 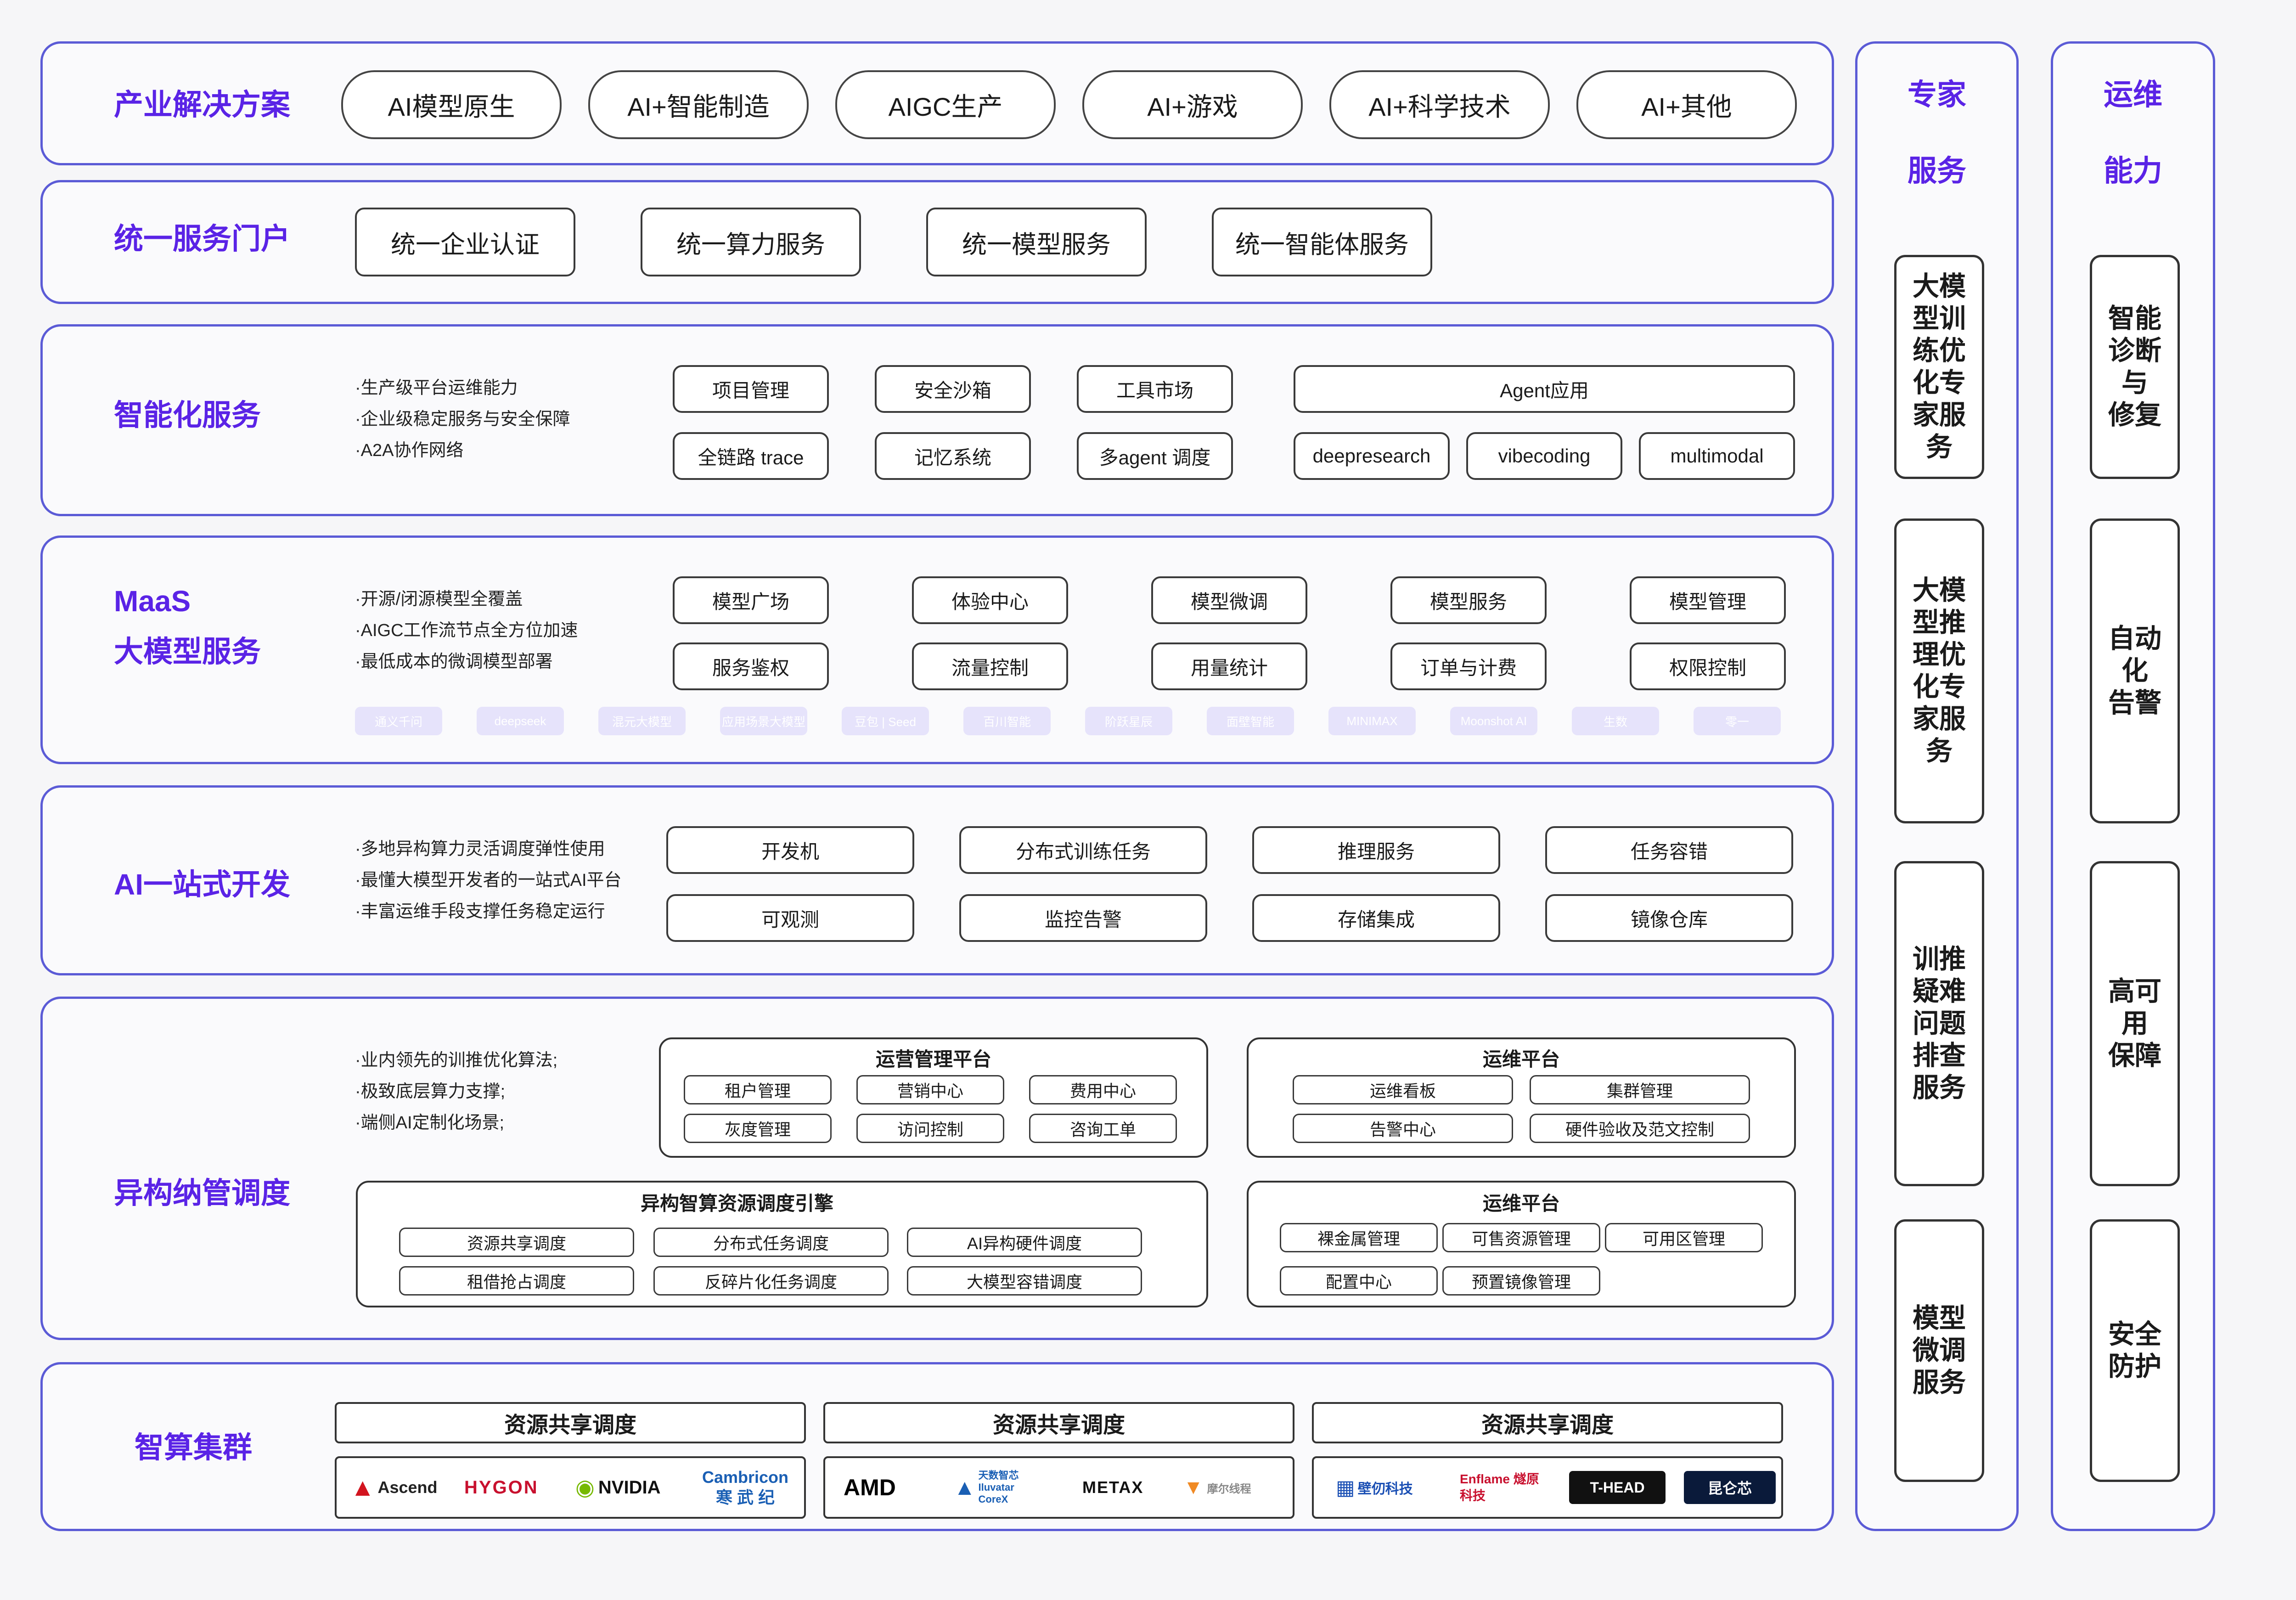 I want to click on industry-item: AI+游戏, so click(x=1193, y=105).